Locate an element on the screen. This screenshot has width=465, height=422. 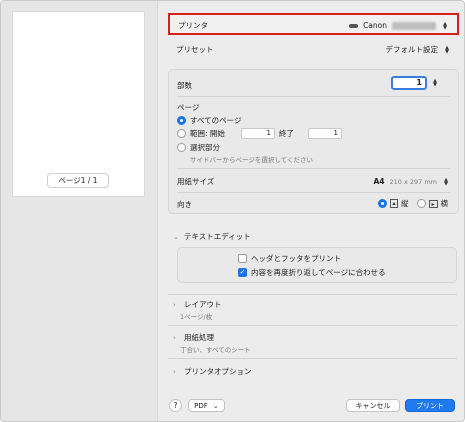
pages-selection-radio is located at coordinates (181, 147).